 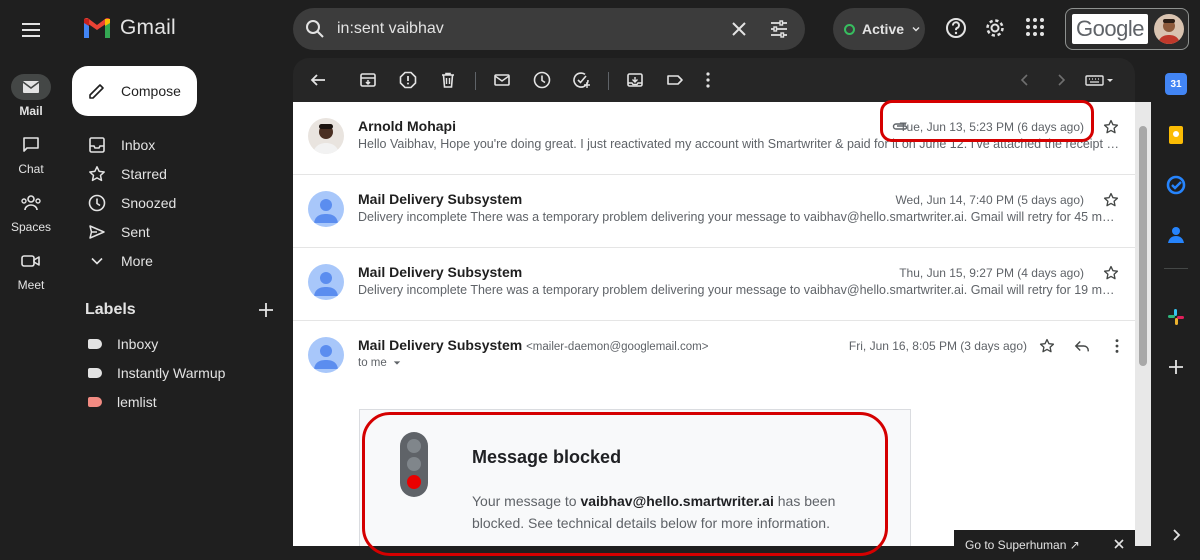 What do you see at coordinates (315, 29) in the screenshot?
I see `search-icon` at bounding box center [315, 29].